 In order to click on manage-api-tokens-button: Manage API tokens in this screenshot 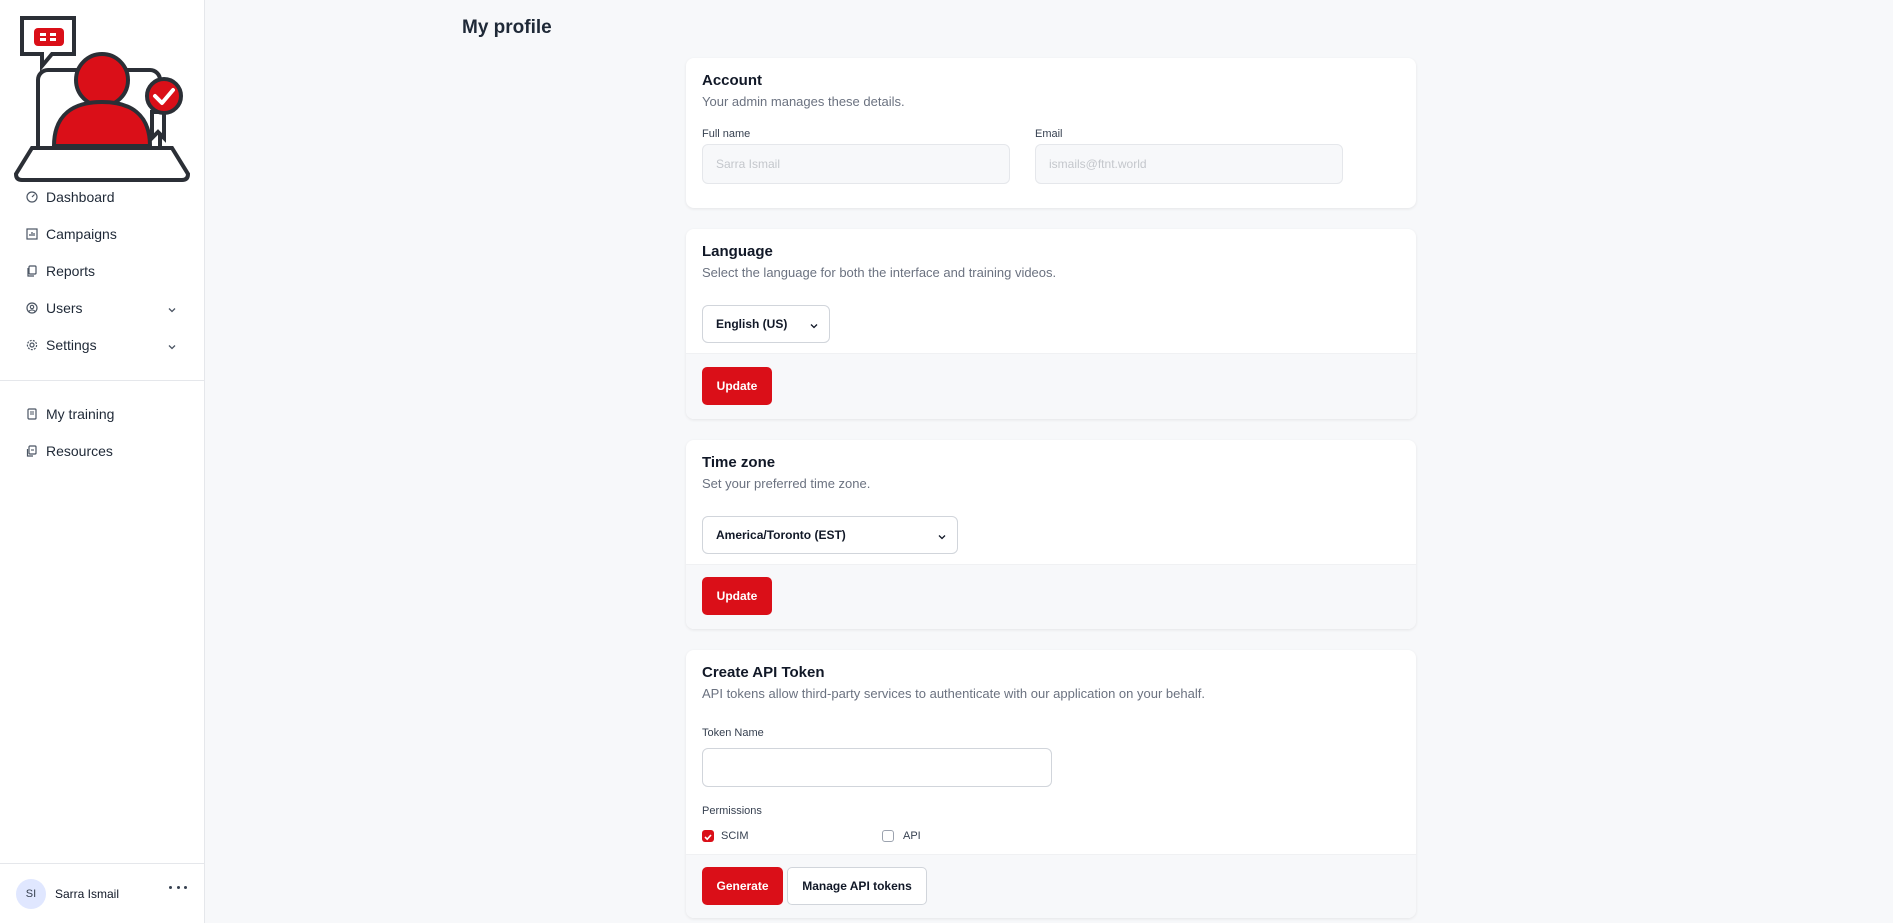, I will do `click(857, 886)`.